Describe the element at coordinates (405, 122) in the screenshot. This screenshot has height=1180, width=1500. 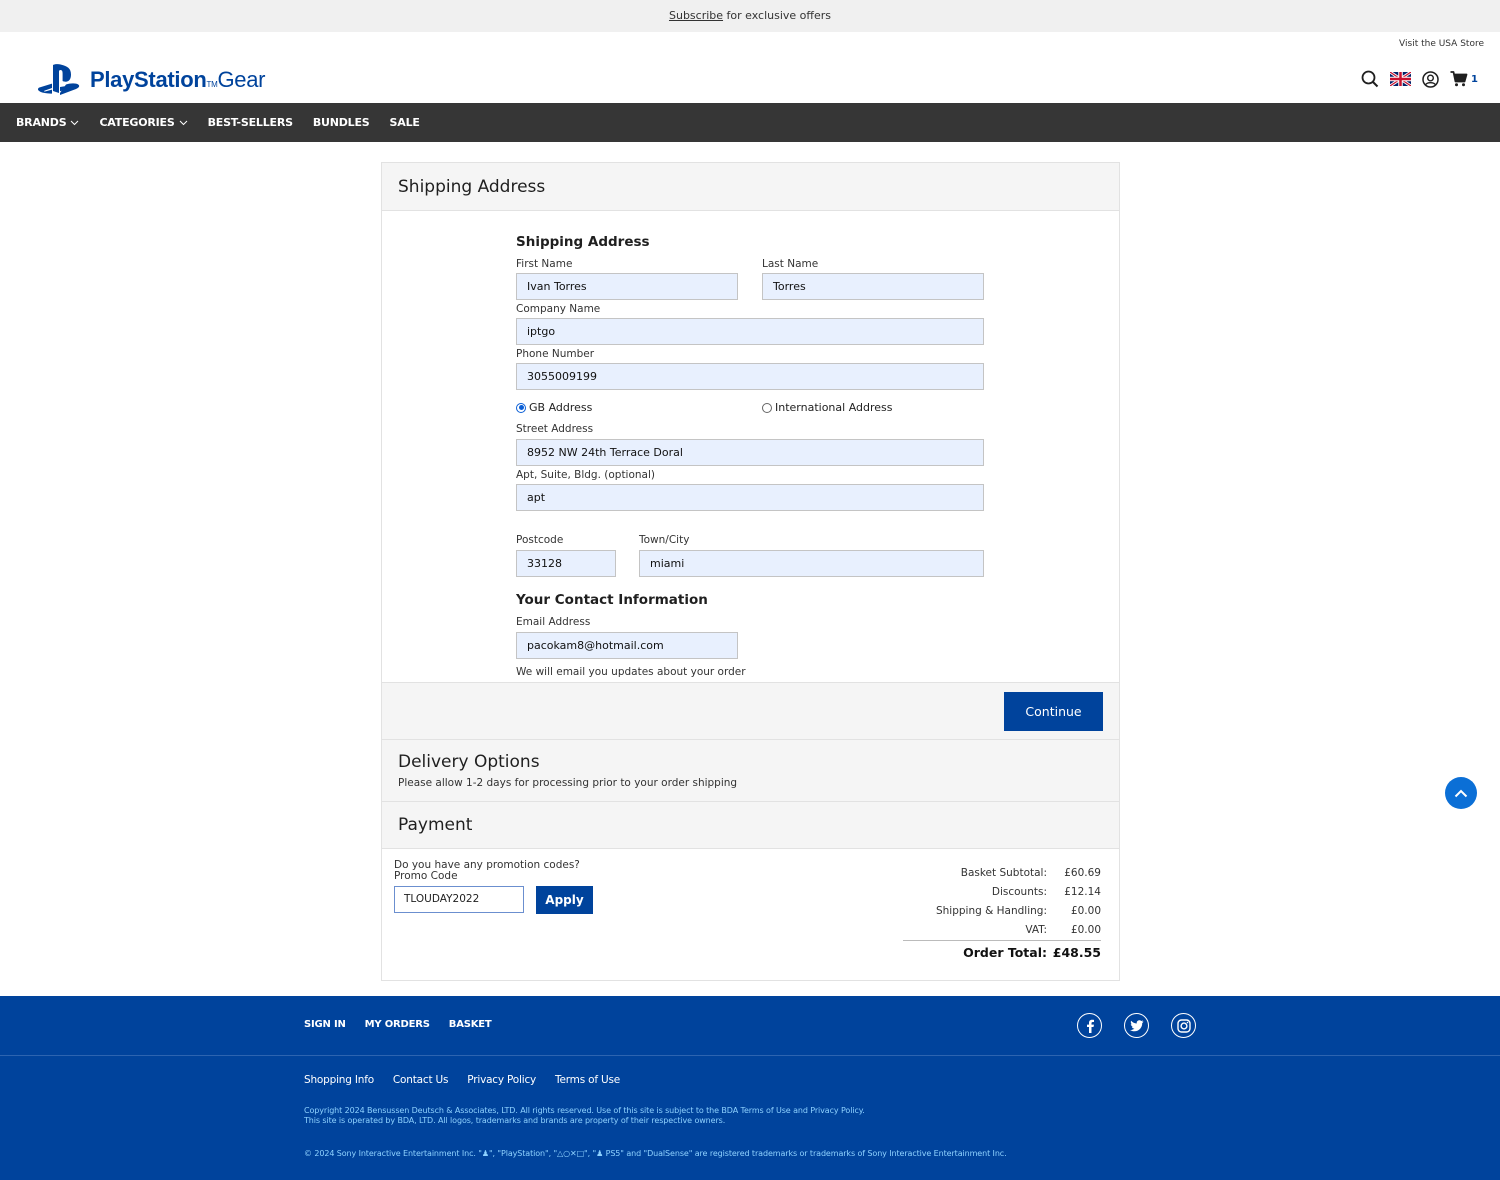
I see `nav-item-sale: SALE` at that location.